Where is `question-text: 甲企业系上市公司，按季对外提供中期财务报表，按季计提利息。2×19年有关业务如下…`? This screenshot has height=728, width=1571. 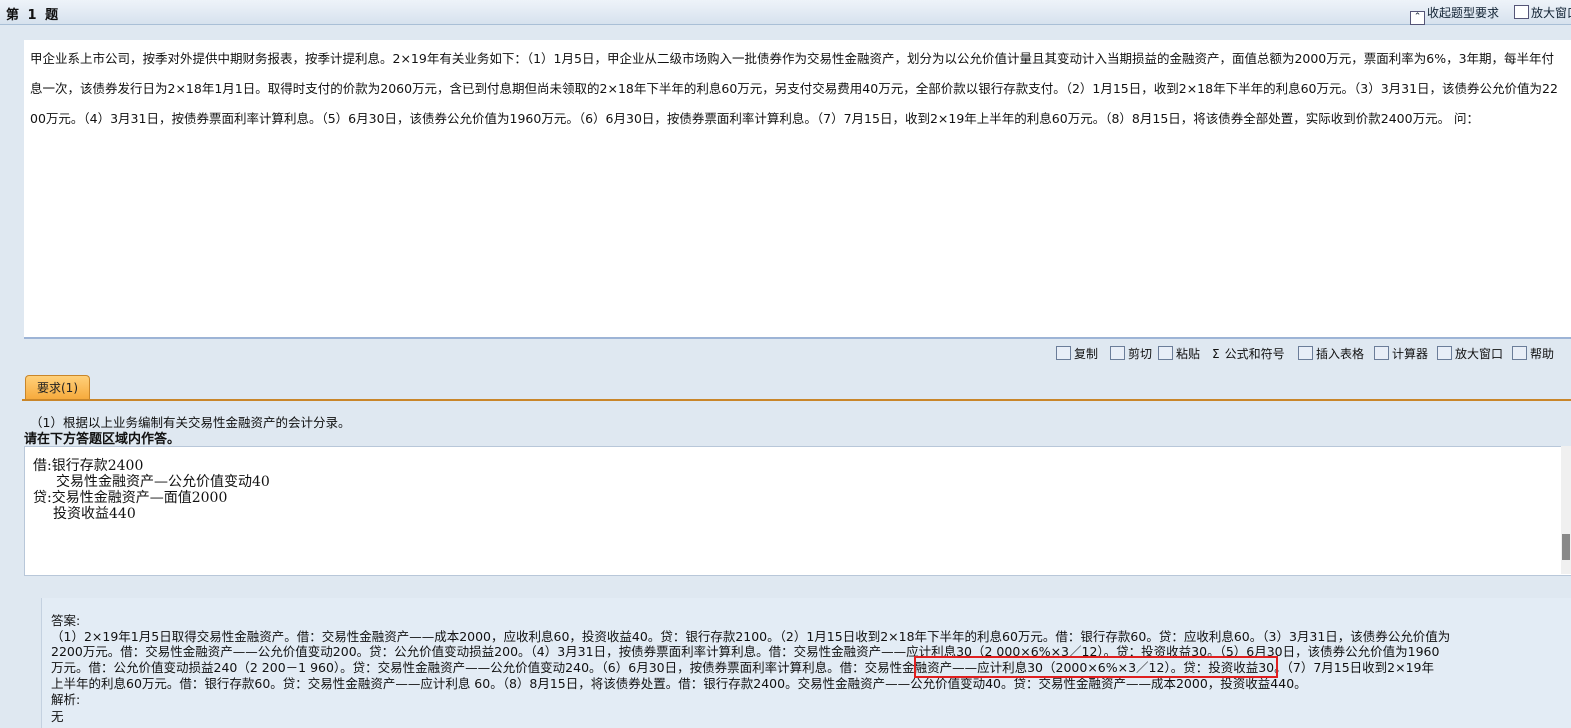 question-text: 甲企业系上市公司，按季对外提供中期财务报表，按季计提利息。2×19年有关业务如下… is located at coordinates (794, 88).